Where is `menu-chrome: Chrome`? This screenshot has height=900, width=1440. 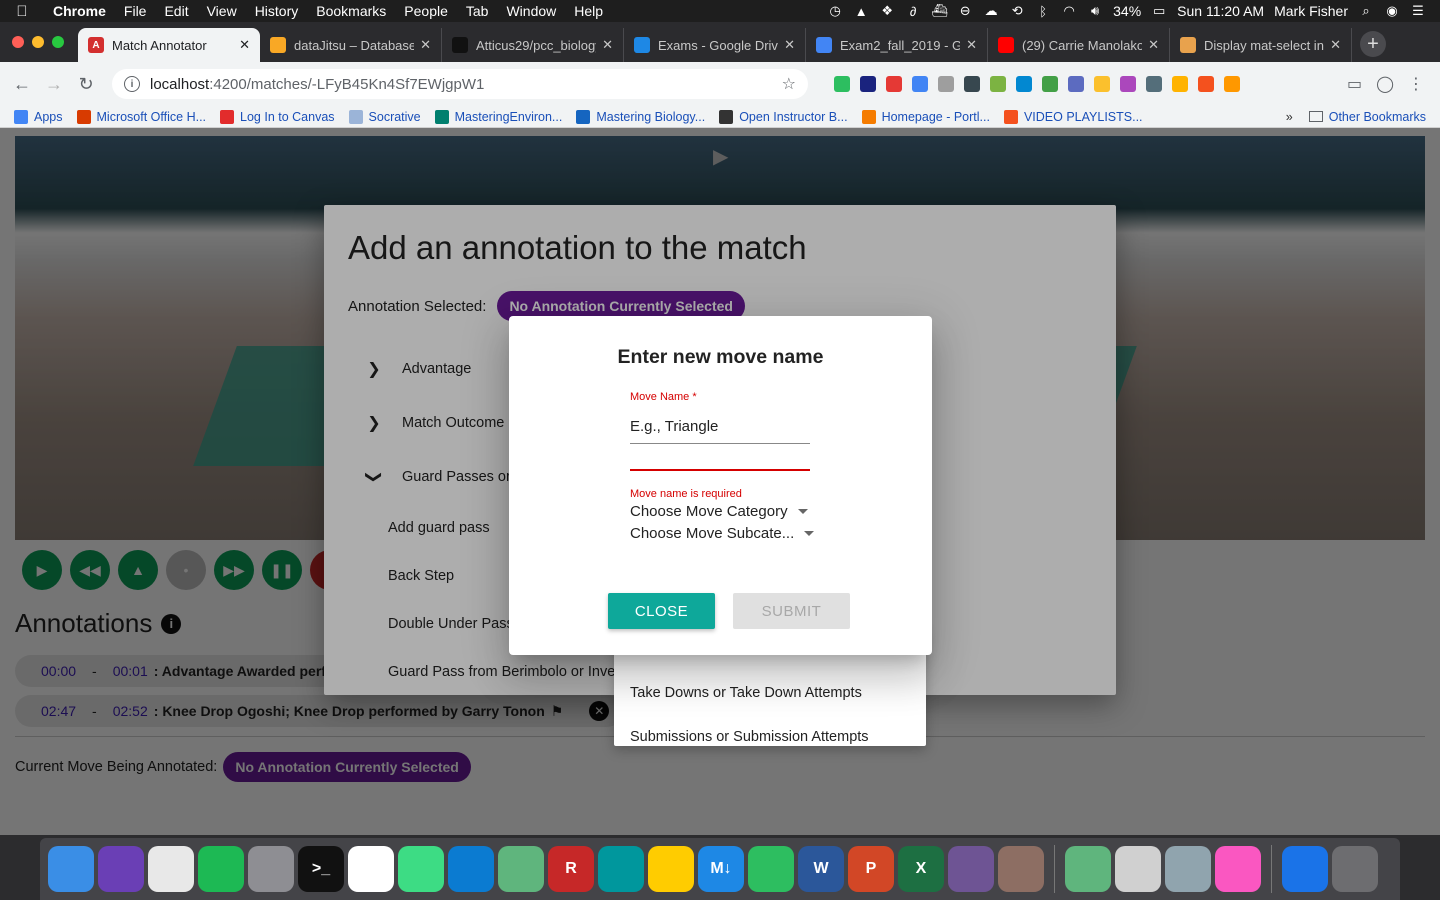
menu-chrome: Chrome is located at coordinates (79, 11).